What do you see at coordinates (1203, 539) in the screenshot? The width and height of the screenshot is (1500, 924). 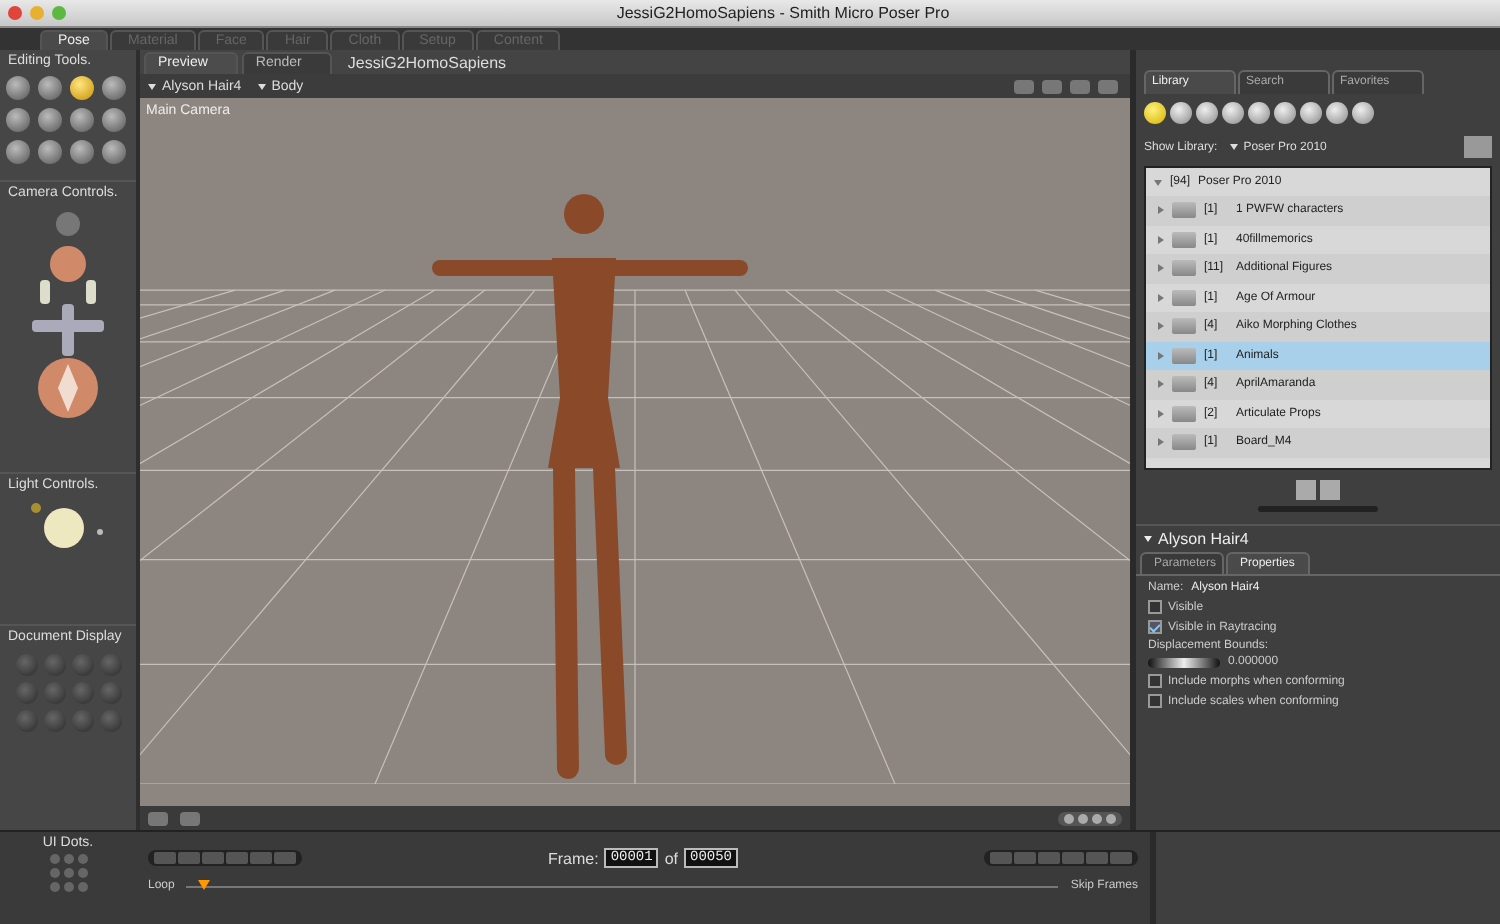 I see `panel-title: Alyson Hair4` at bounding box center [1203, 539].